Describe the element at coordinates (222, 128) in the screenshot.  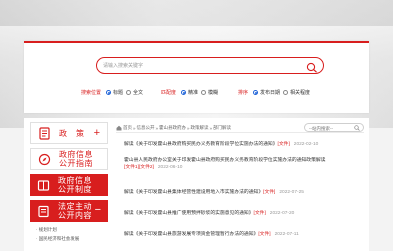
I see `breadcrumb-dept: 部门解读` at that location.